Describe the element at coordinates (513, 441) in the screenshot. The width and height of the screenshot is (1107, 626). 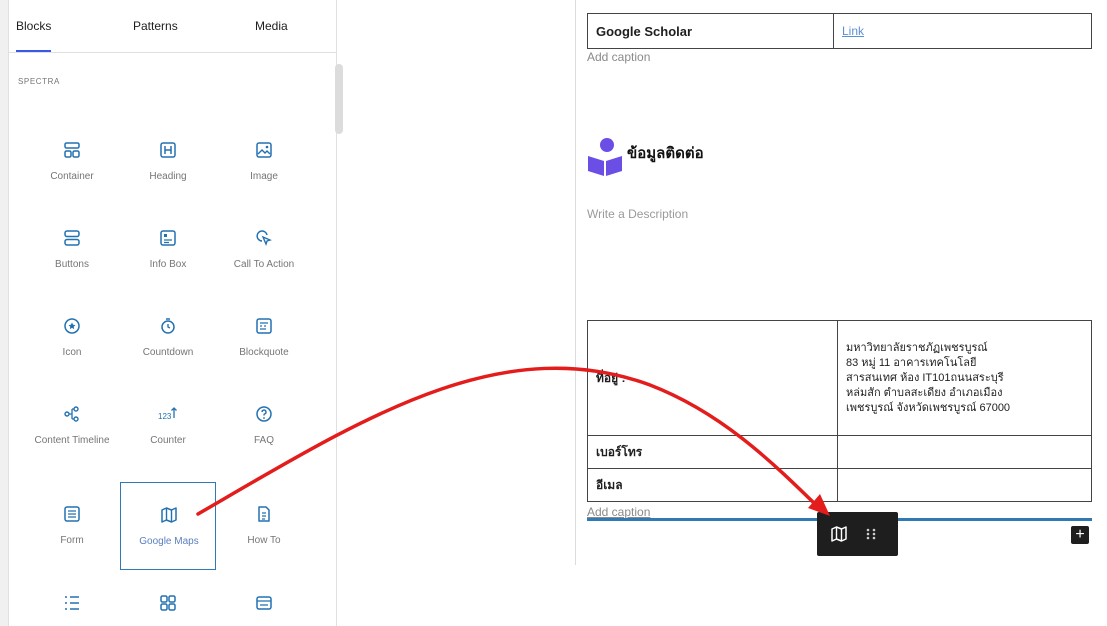
I see `annotation-arrow` at that location.